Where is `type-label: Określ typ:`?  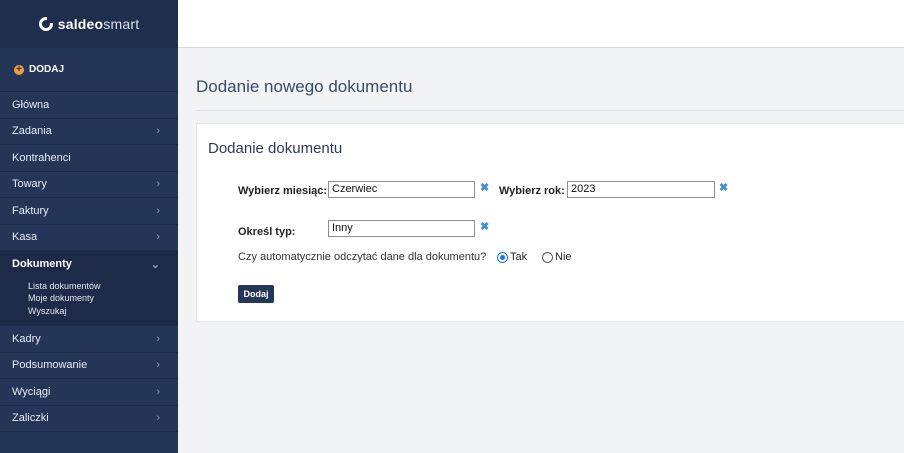
type-label: Określ typ: is located at coordinates (267, 232).